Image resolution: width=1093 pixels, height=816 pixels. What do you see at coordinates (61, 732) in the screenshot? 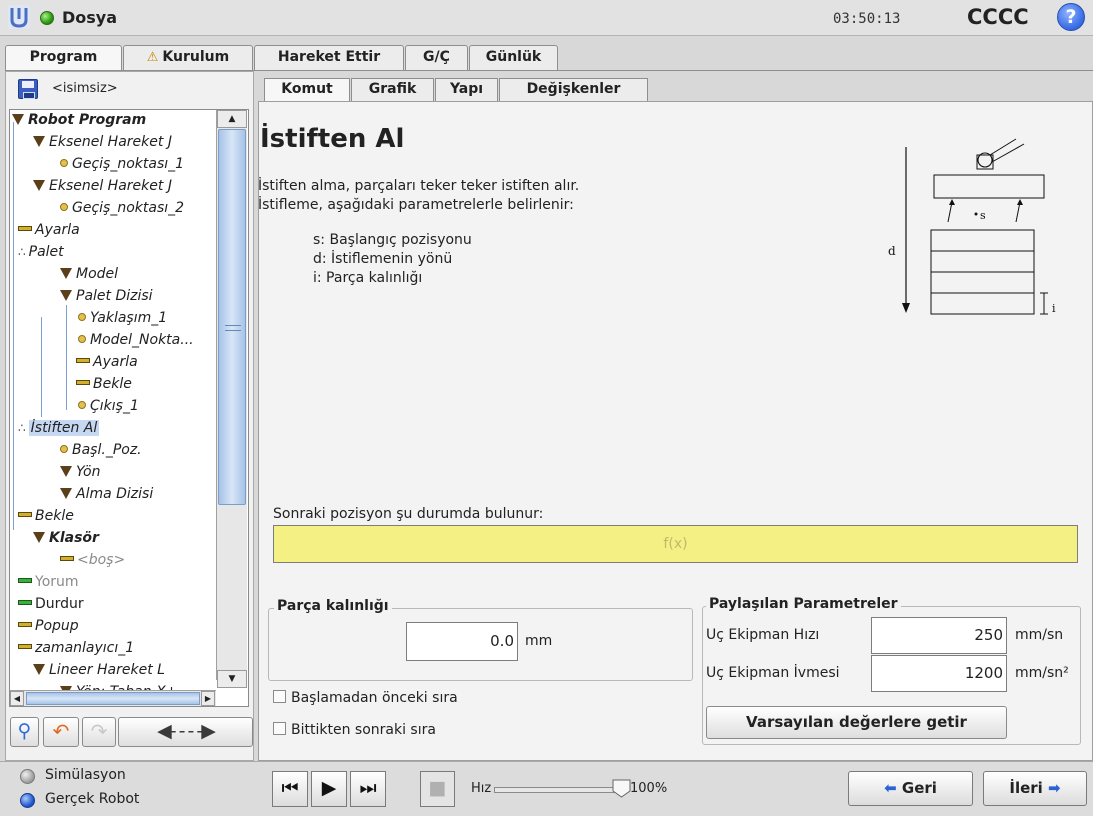
I see `undo-button: ↶` at bounding box center [61, 732].